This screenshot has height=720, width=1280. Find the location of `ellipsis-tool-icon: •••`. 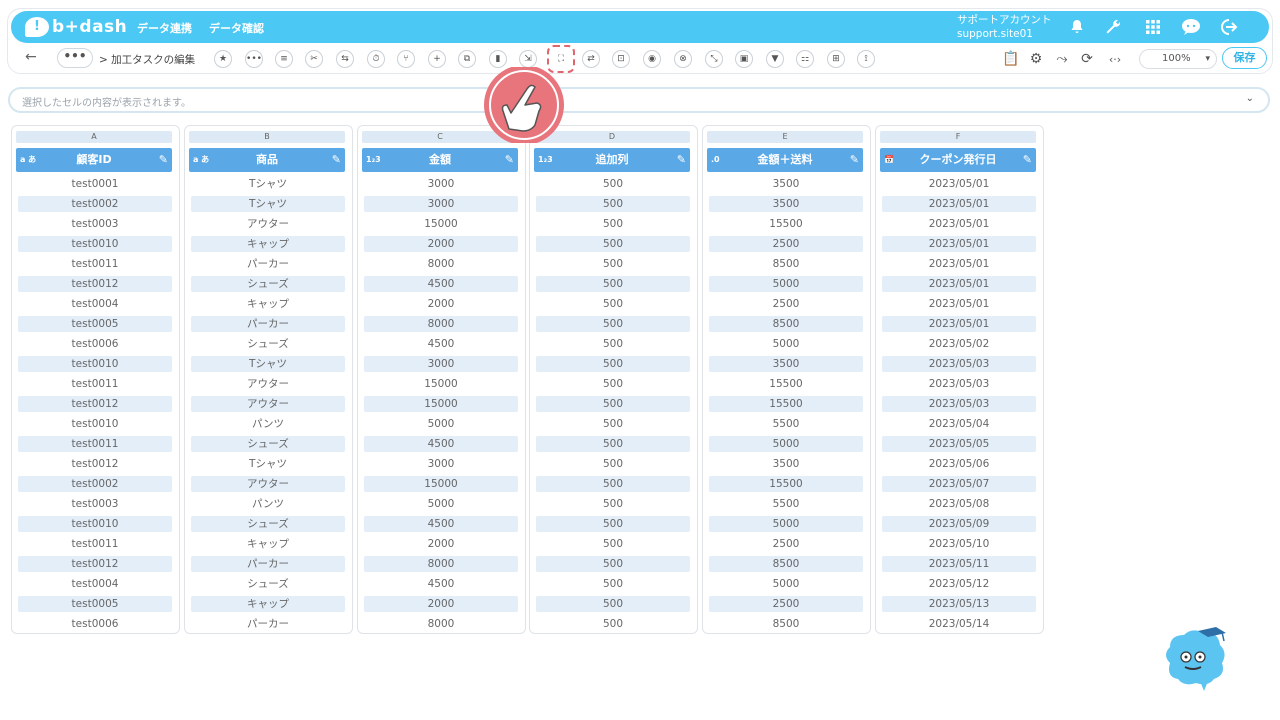

ellipsis-tool-icon: ••• is located at coordinates (254, 59).